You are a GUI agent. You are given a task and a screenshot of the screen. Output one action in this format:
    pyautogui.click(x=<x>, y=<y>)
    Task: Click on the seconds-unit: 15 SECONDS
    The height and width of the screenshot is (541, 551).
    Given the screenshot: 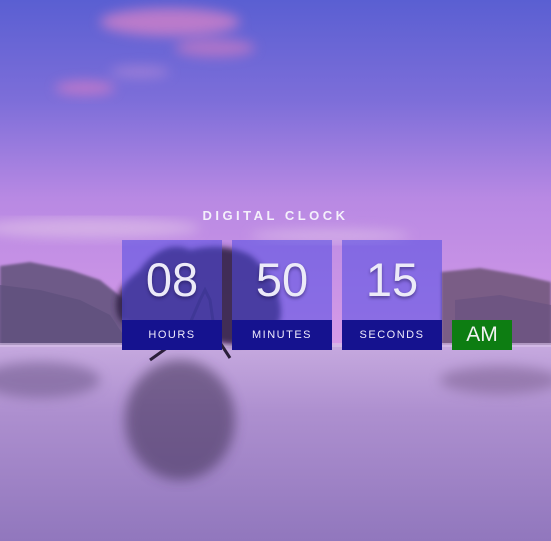 What is the action you would take?
    pyautogui.click(x=392, y=295)
    